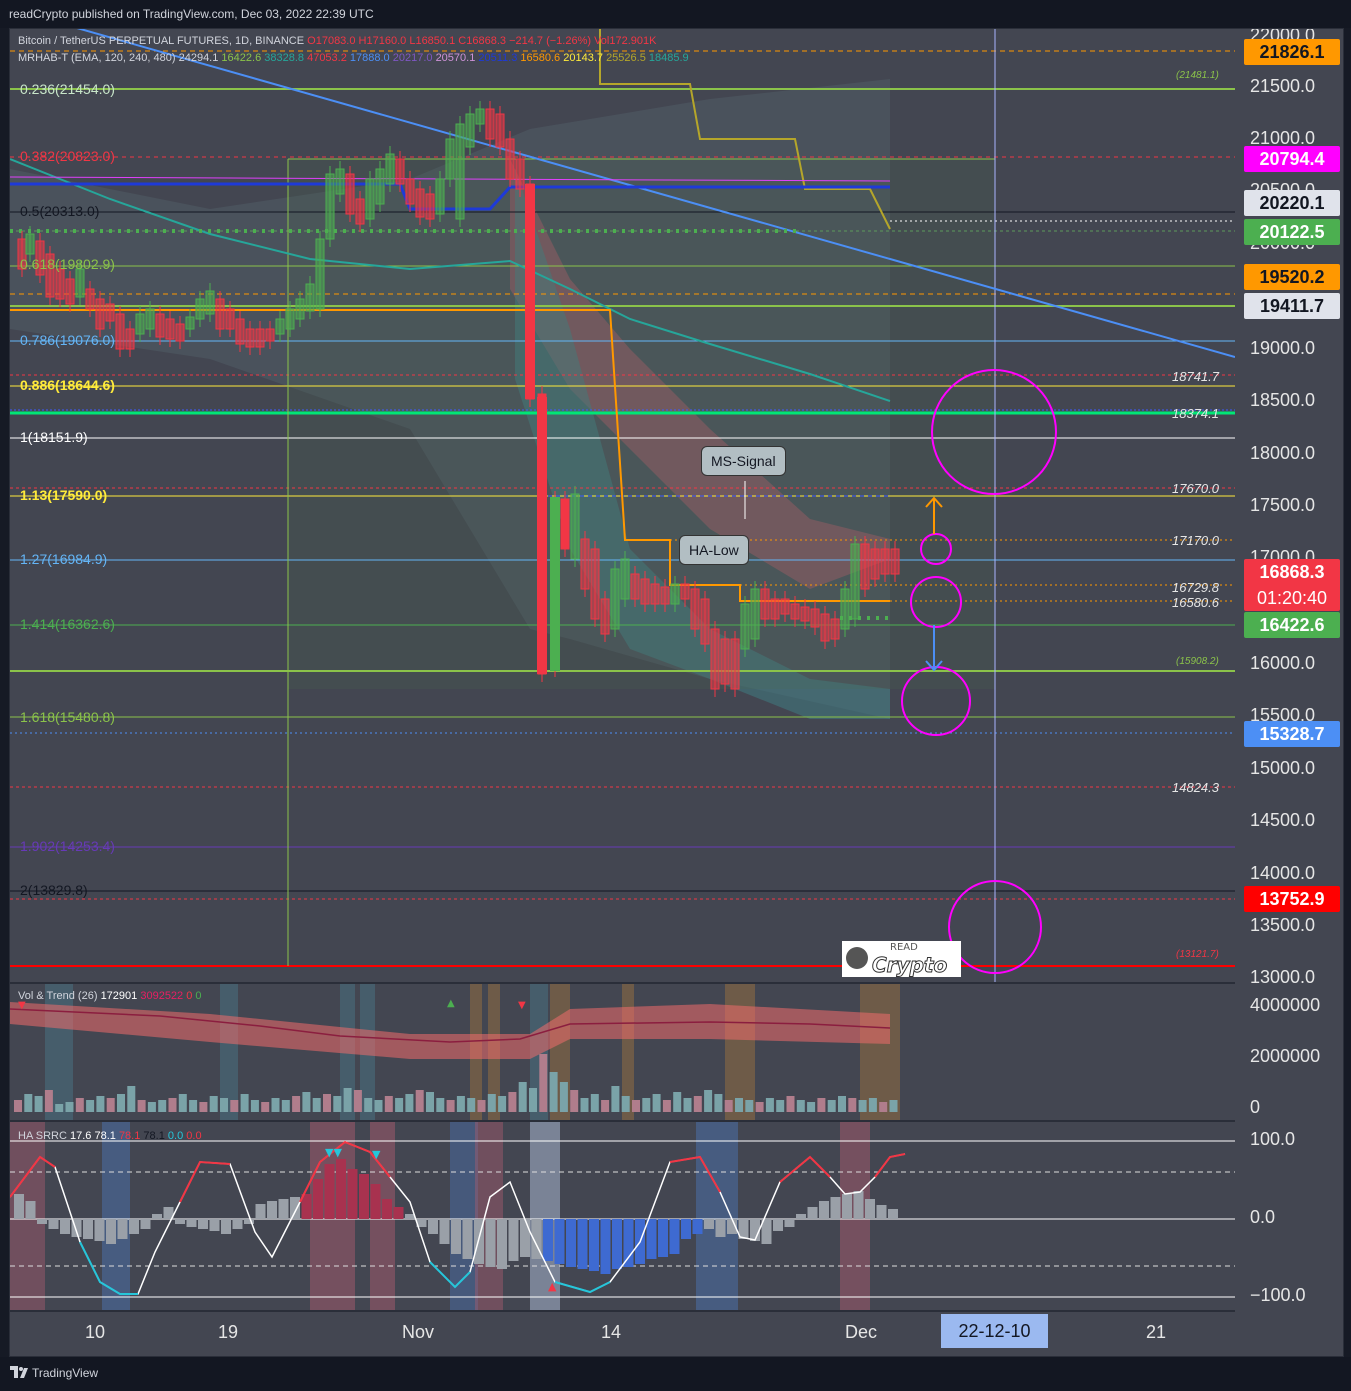 Image resolution: width=1351 pixels, height=1391 pixels. Describe the element at coordinates (1292, 232) in the screenshot. I see `price-label: 20122.5` at that location.